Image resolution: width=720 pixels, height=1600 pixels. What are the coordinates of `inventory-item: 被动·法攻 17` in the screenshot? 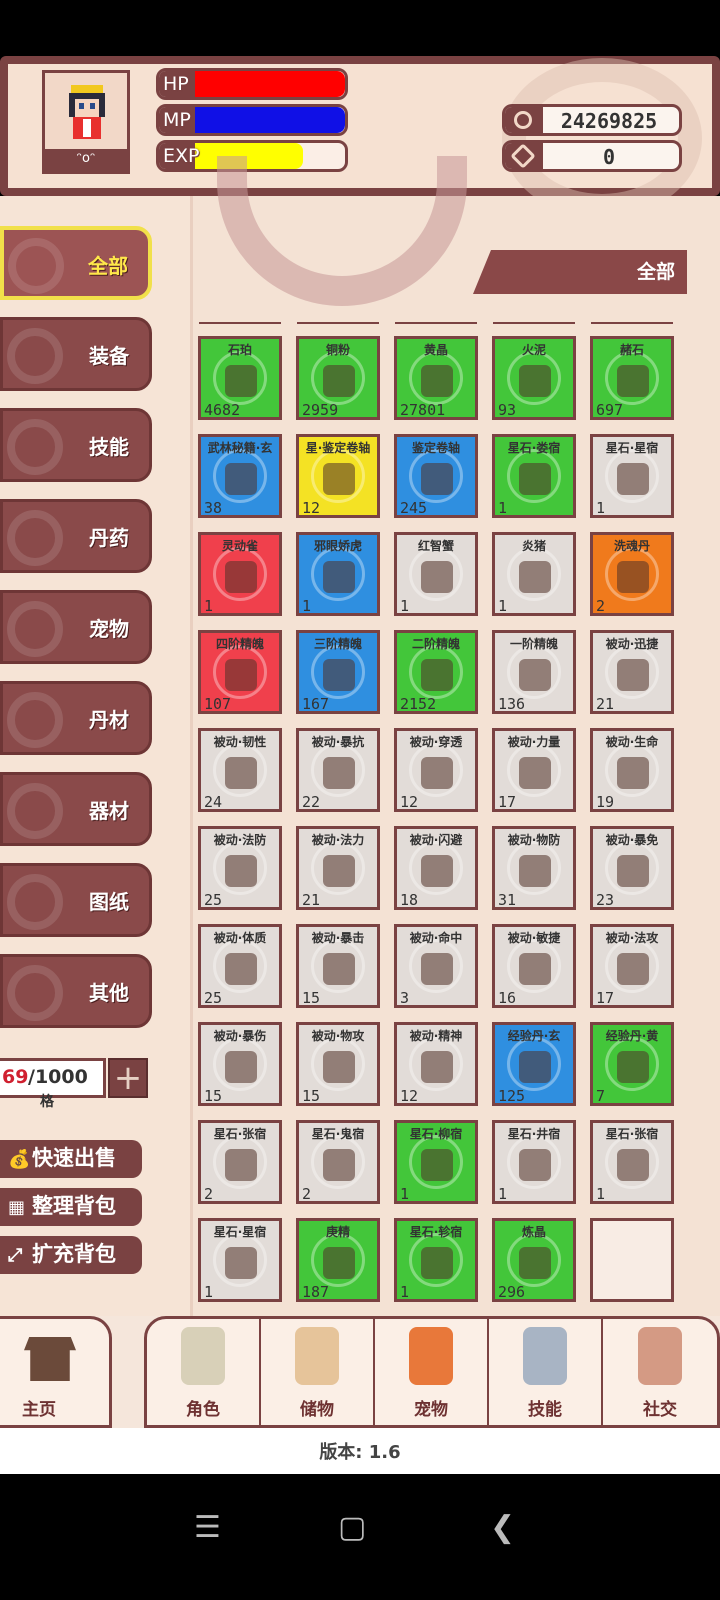 It's located at (632, 966).